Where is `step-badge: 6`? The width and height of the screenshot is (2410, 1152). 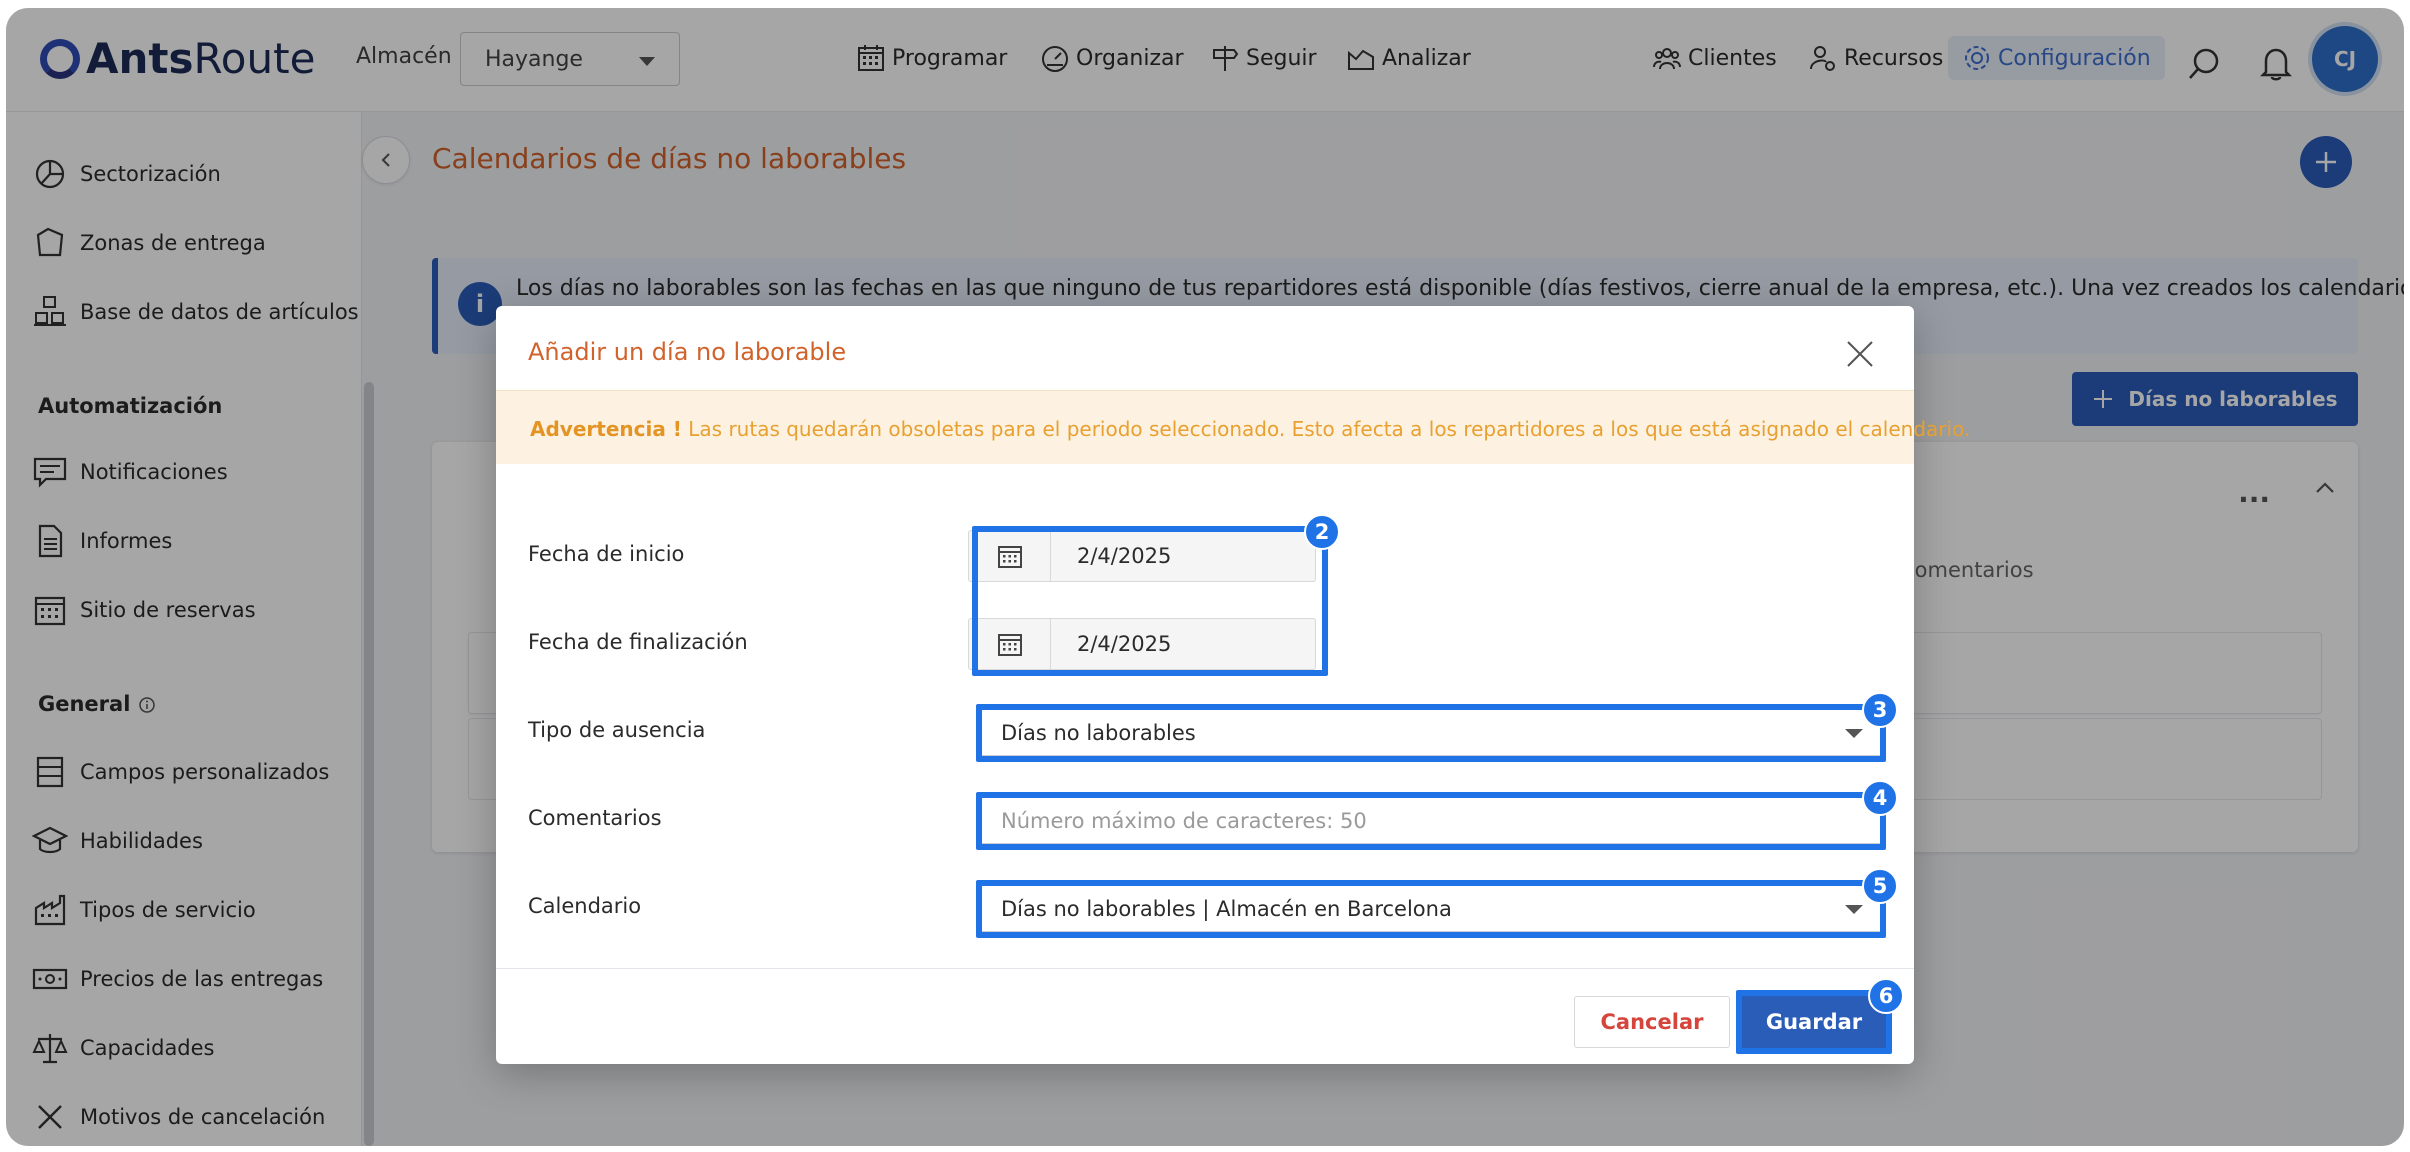
step-badge: 6 is located at coordinates (1886, 996).